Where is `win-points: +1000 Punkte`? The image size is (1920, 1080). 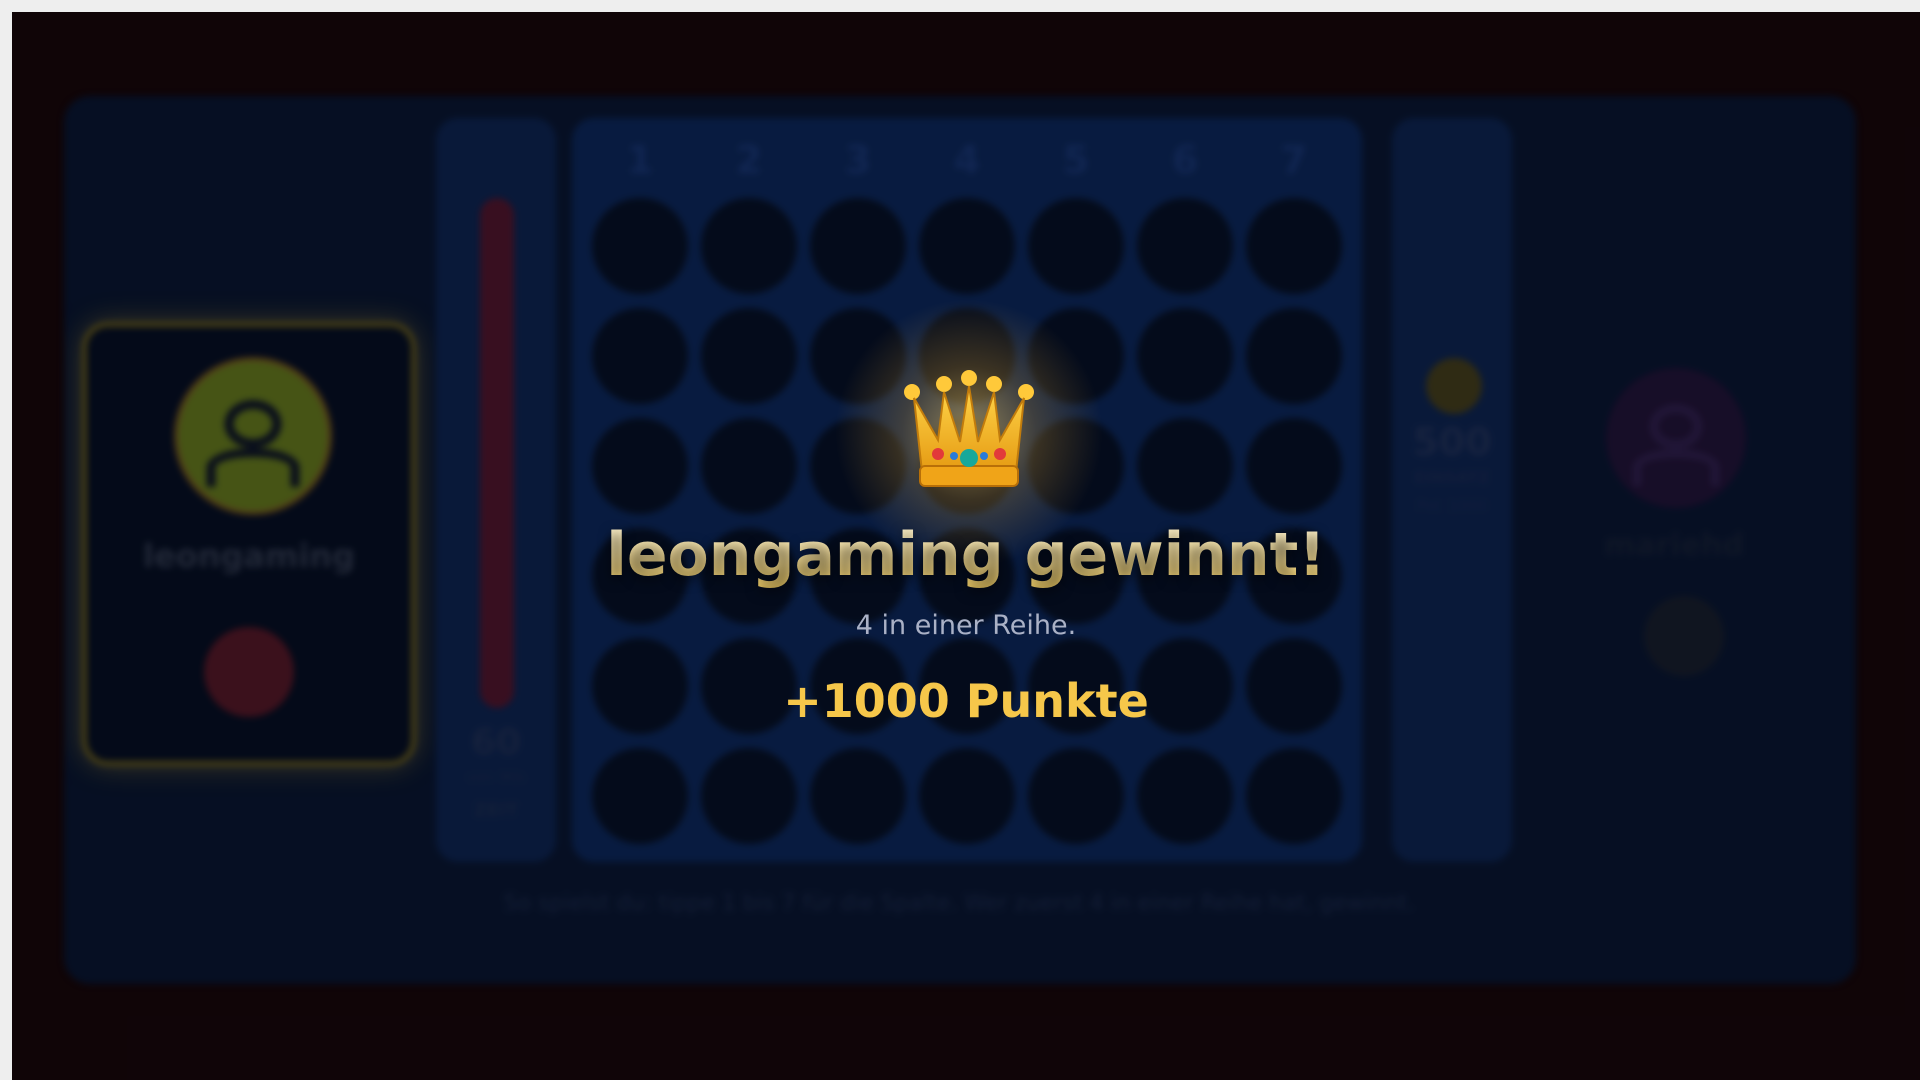 win-points: +1000 Punkte is located at coordinates (966, 701).